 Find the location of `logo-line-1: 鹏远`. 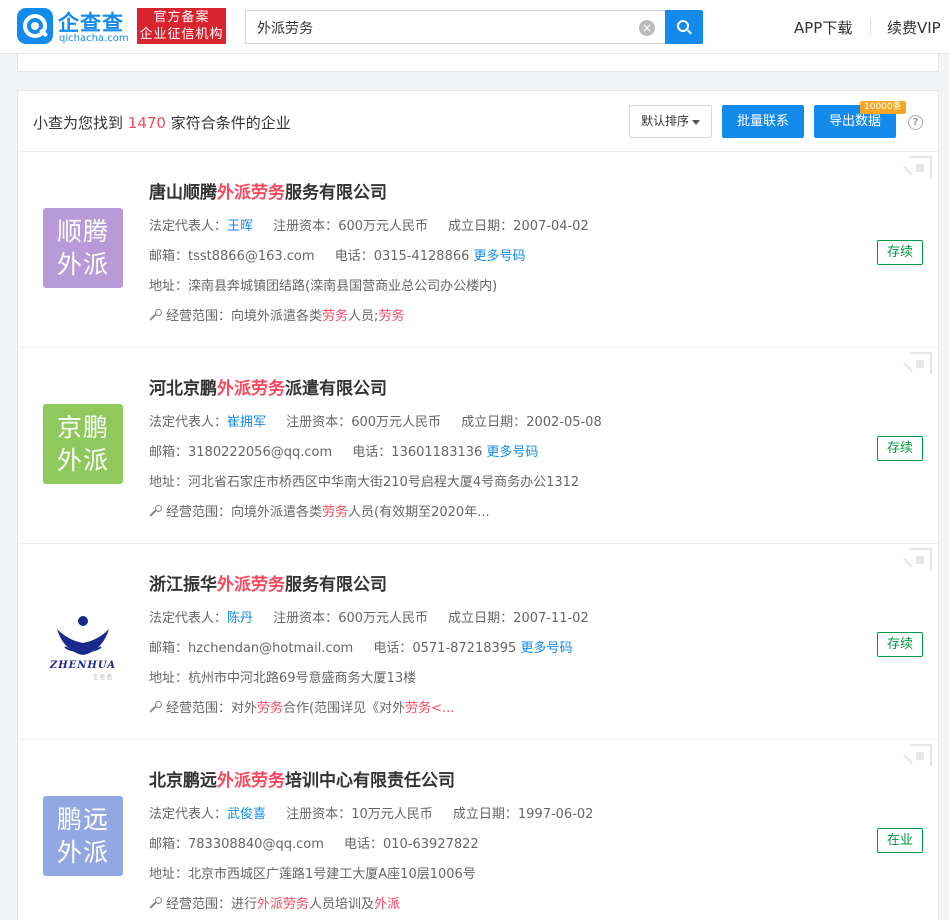

logo-line-1: 鹏远 is located at coordinates (82, 819).